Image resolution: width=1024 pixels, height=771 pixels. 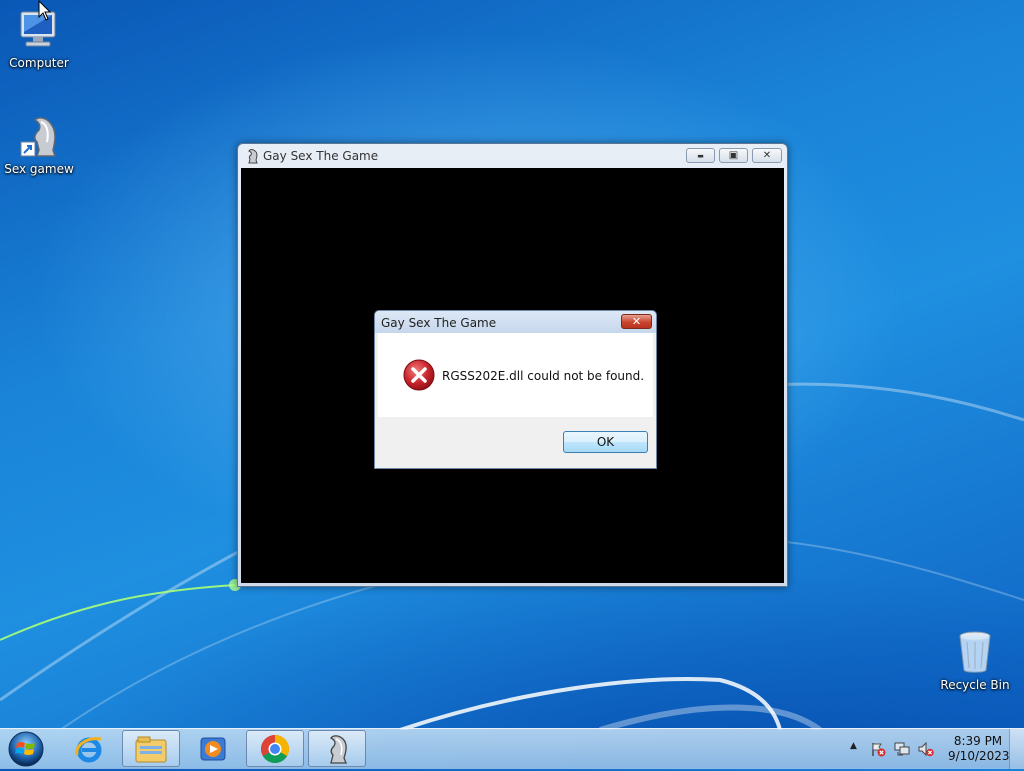 I want to click on error-icon, so click(x=419, y=375).